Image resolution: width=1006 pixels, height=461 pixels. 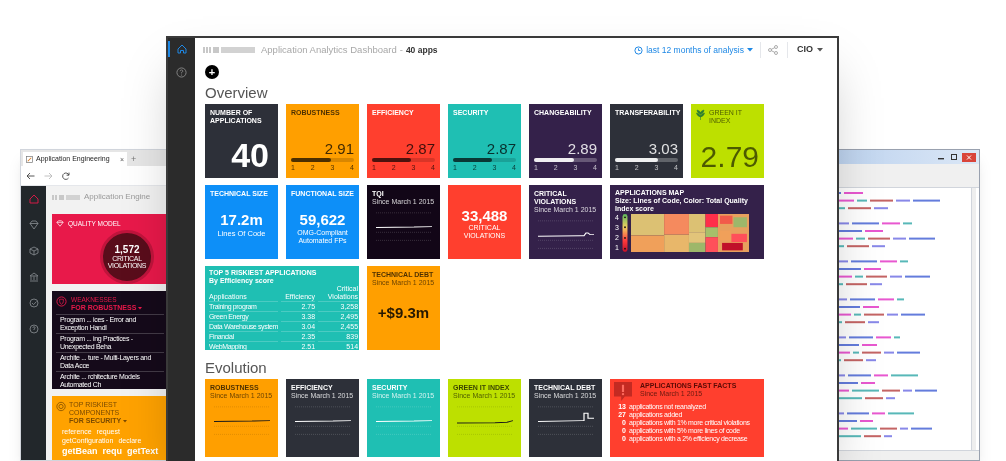 What do you see at coordinates (421, 50) in the screenshot?
I see `app-count: 40 apps` at bounding box center [421, 50].